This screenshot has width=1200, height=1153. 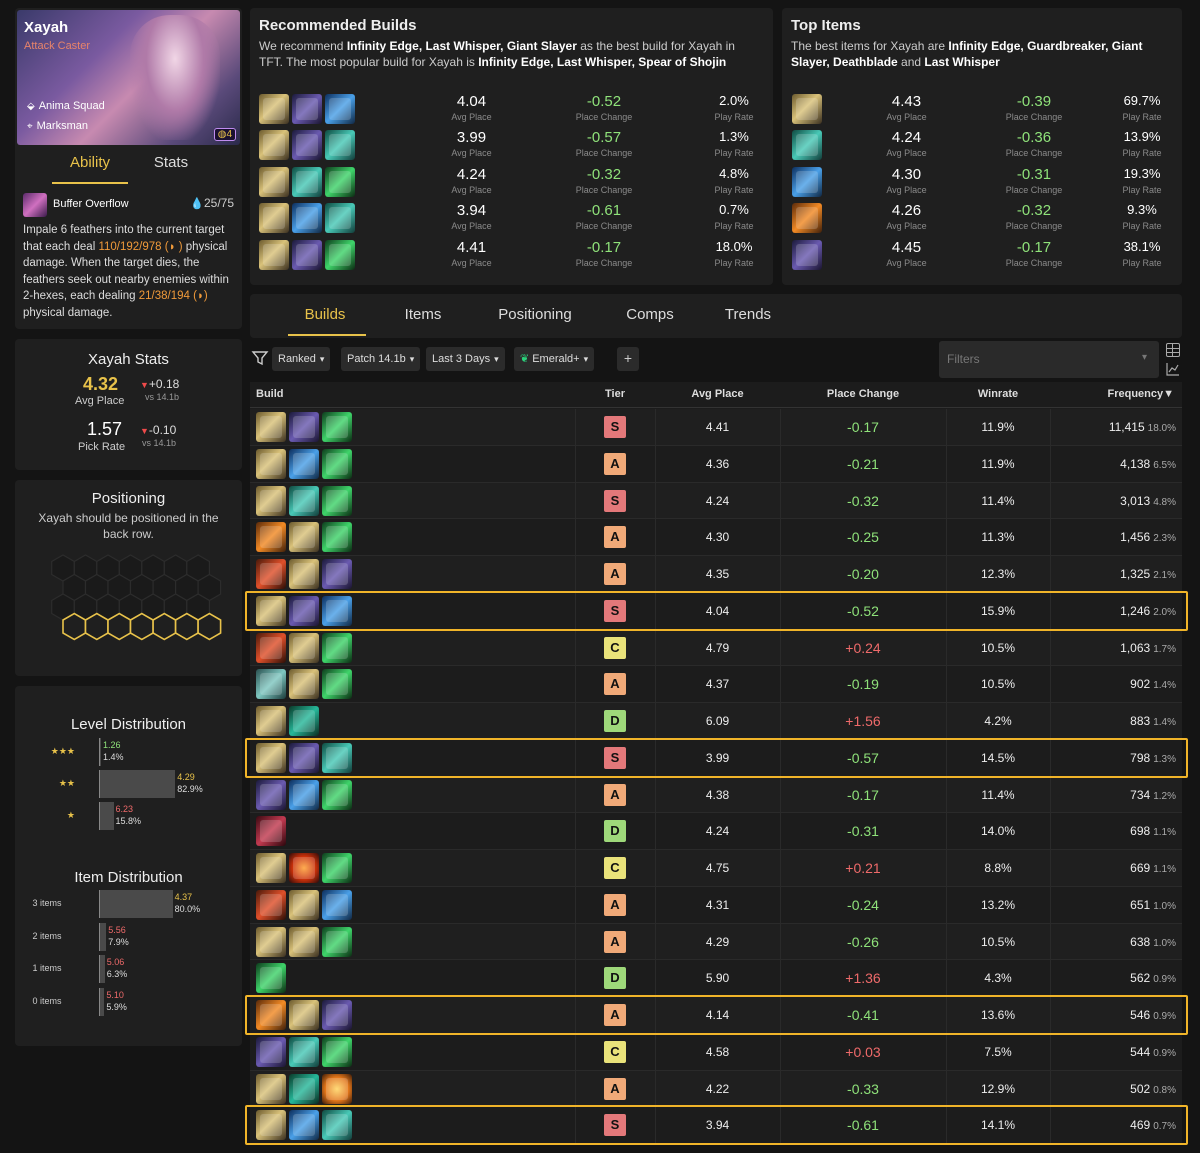 What do you see at coordinates (381, 359) in the screenshot?
I see `patch-dropdown: Patch 14.1b ▾` at bounding box center [381, 359].